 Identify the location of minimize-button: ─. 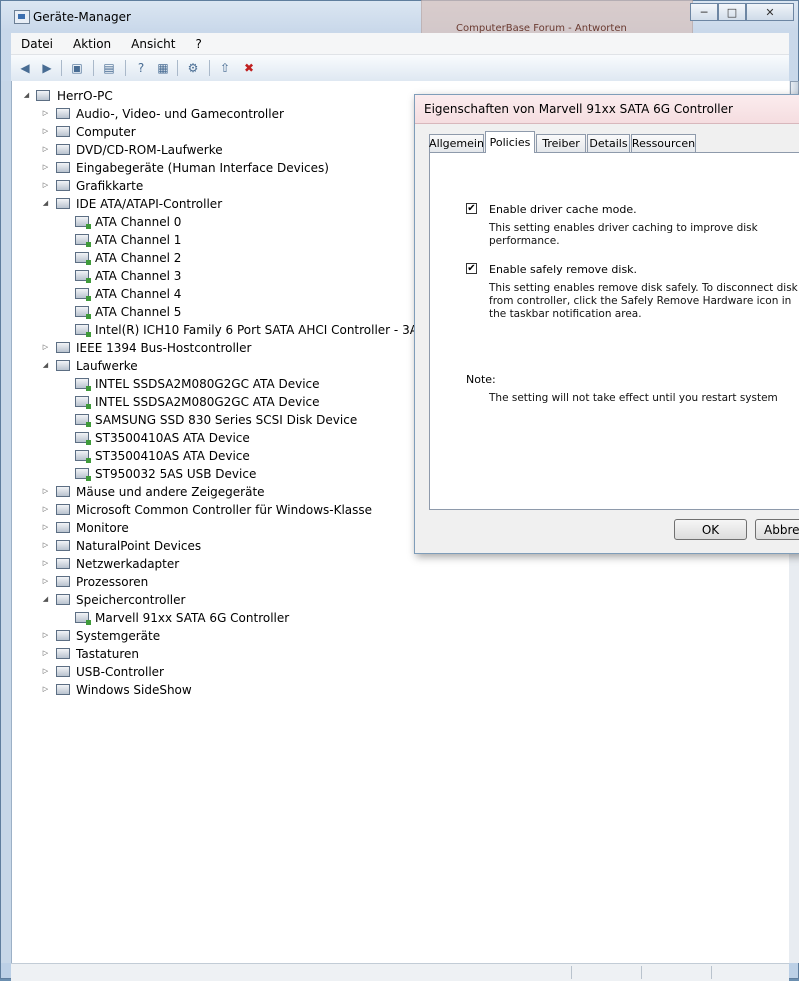
(704, 12).